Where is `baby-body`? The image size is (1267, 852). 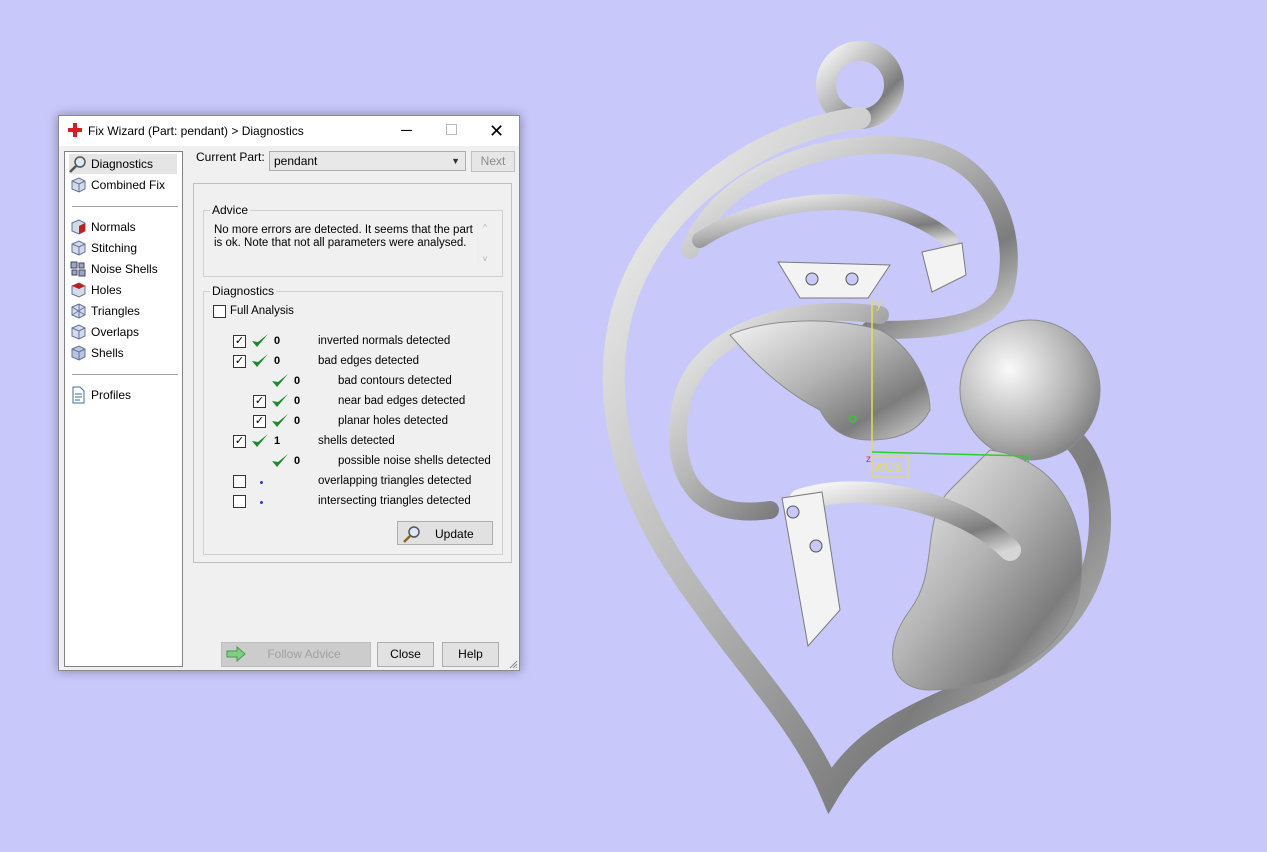
baby-body is located at coordinates (987, 570).